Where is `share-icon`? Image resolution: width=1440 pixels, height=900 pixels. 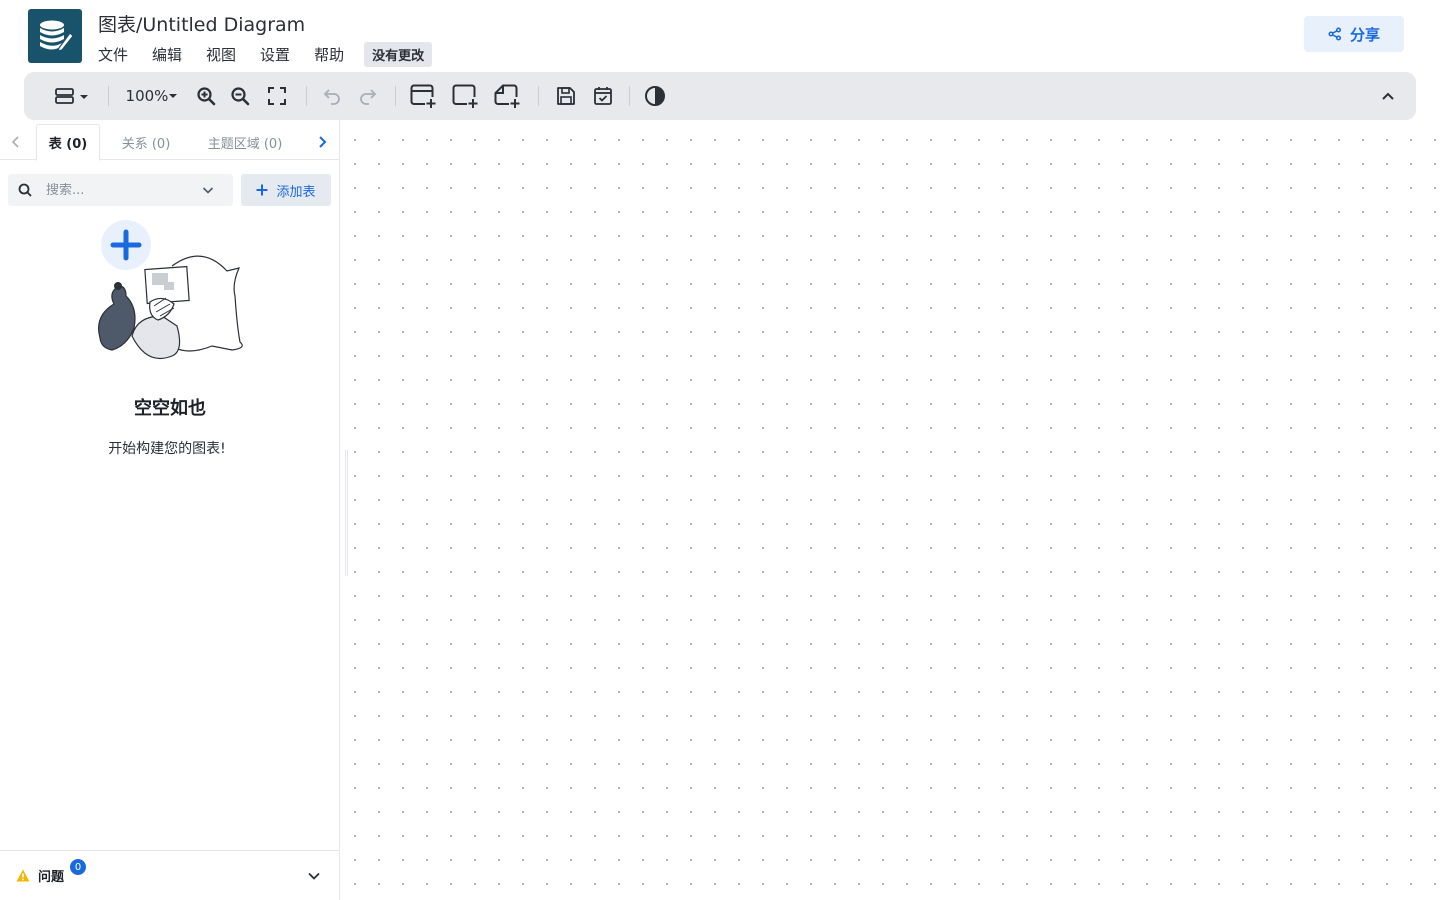
share-icon is located at coordinates (1335, 34).